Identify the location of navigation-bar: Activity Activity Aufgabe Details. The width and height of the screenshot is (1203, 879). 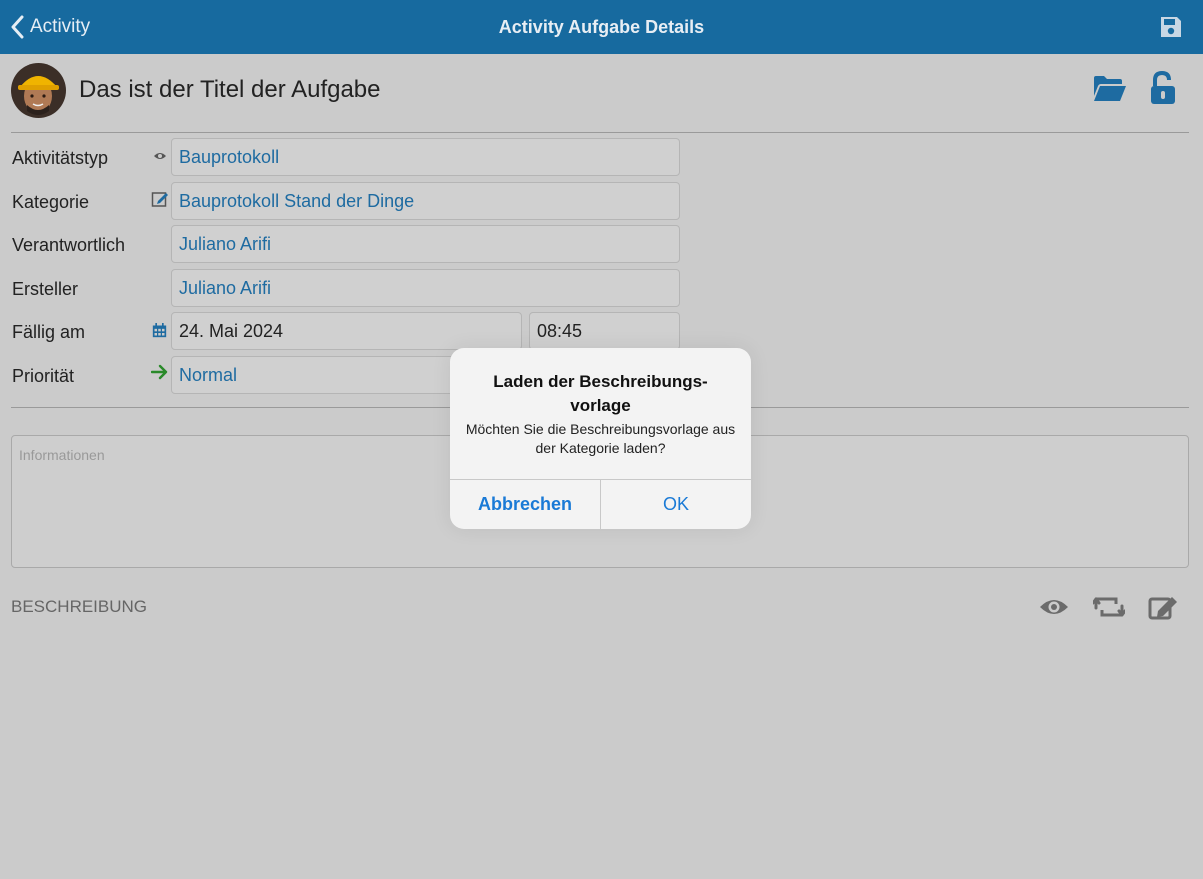
(601, 27).